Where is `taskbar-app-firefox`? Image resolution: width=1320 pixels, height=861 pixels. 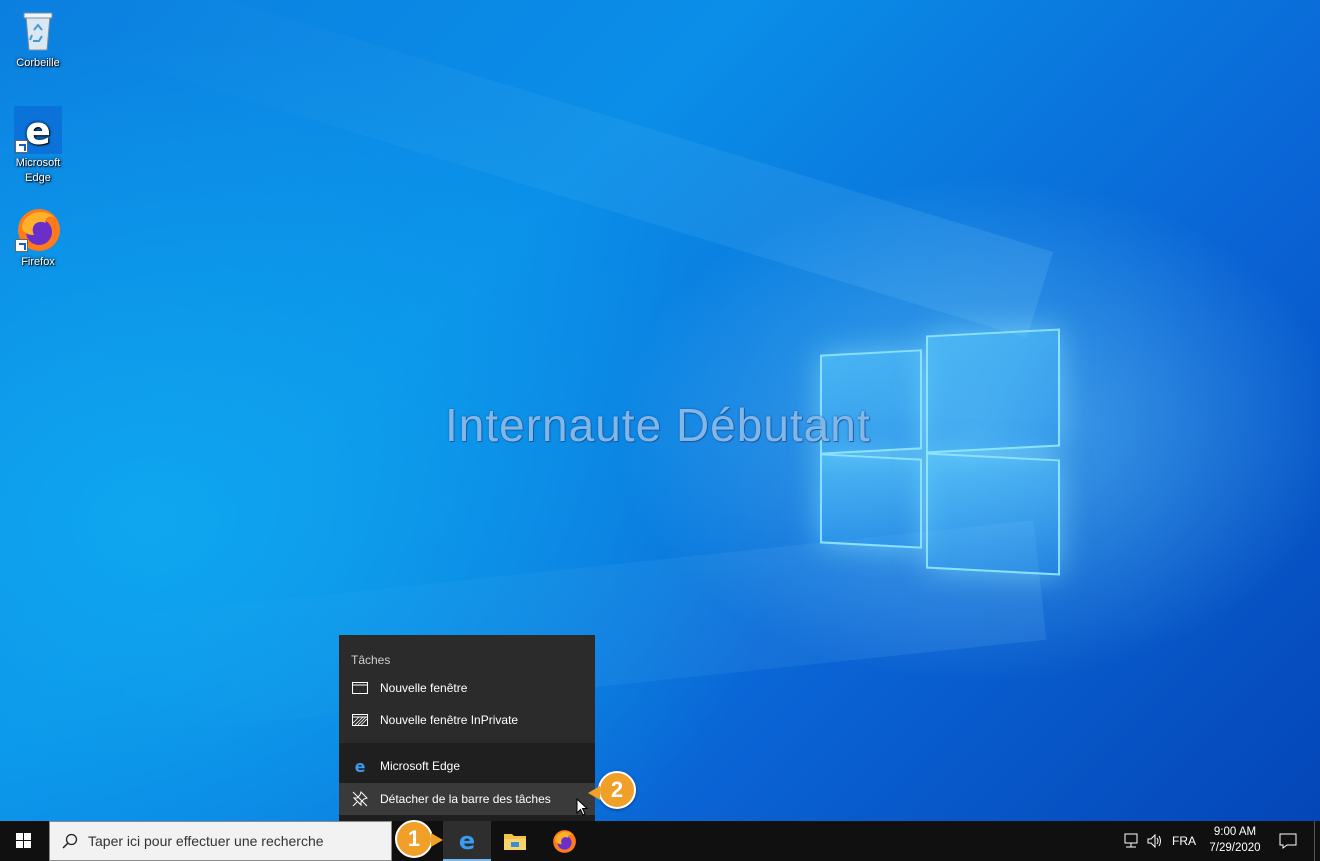
taskbar-app-firefox is located at coordinates (564, 841).